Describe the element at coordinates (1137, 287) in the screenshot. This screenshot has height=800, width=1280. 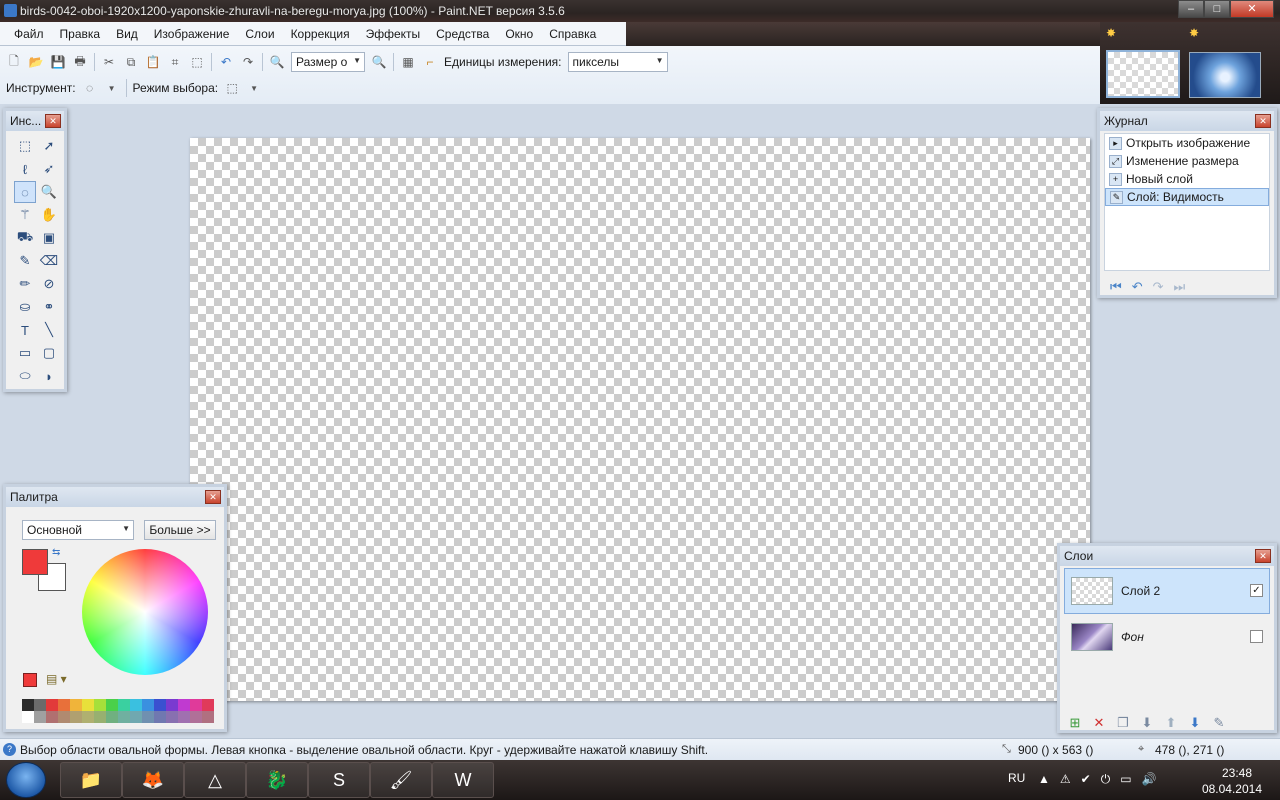
I see `undo-icon: ↶` at that location.